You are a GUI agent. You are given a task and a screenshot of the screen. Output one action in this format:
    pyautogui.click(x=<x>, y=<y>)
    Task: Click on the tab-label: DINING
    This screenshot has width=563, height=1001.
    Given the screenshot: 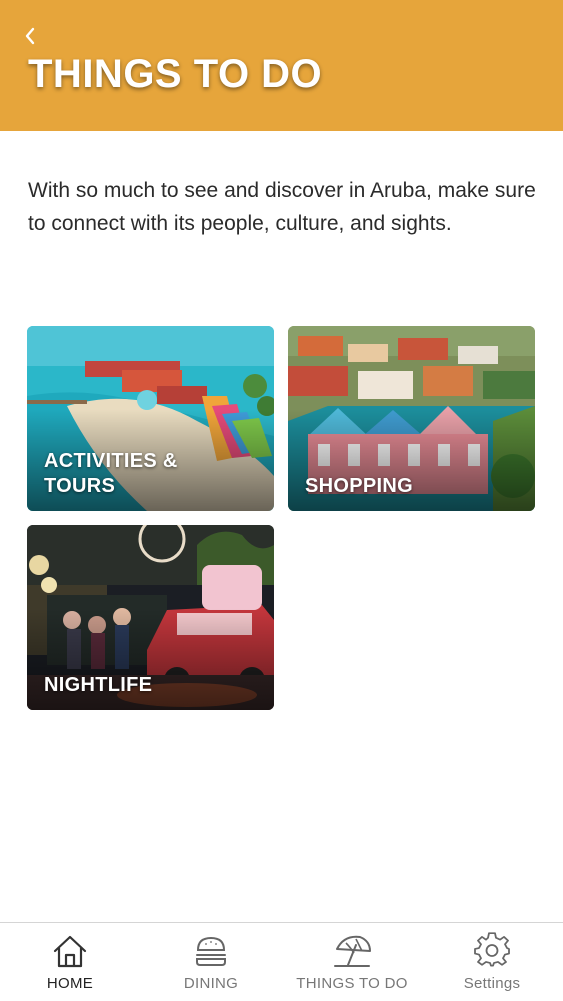 What is the action you would take?
    pyautogui.click(x=211, y=983)
    